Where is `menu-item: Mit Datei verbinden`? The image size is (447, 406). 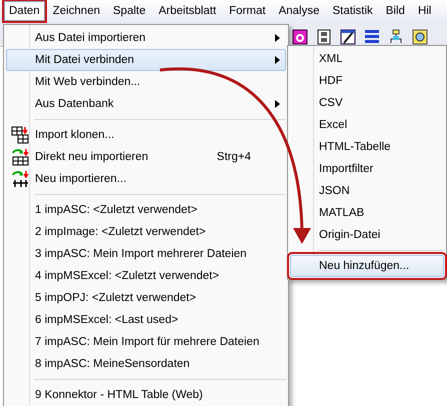
menu-item: Mit Datei verbinden is located at coordinates (146, 60).